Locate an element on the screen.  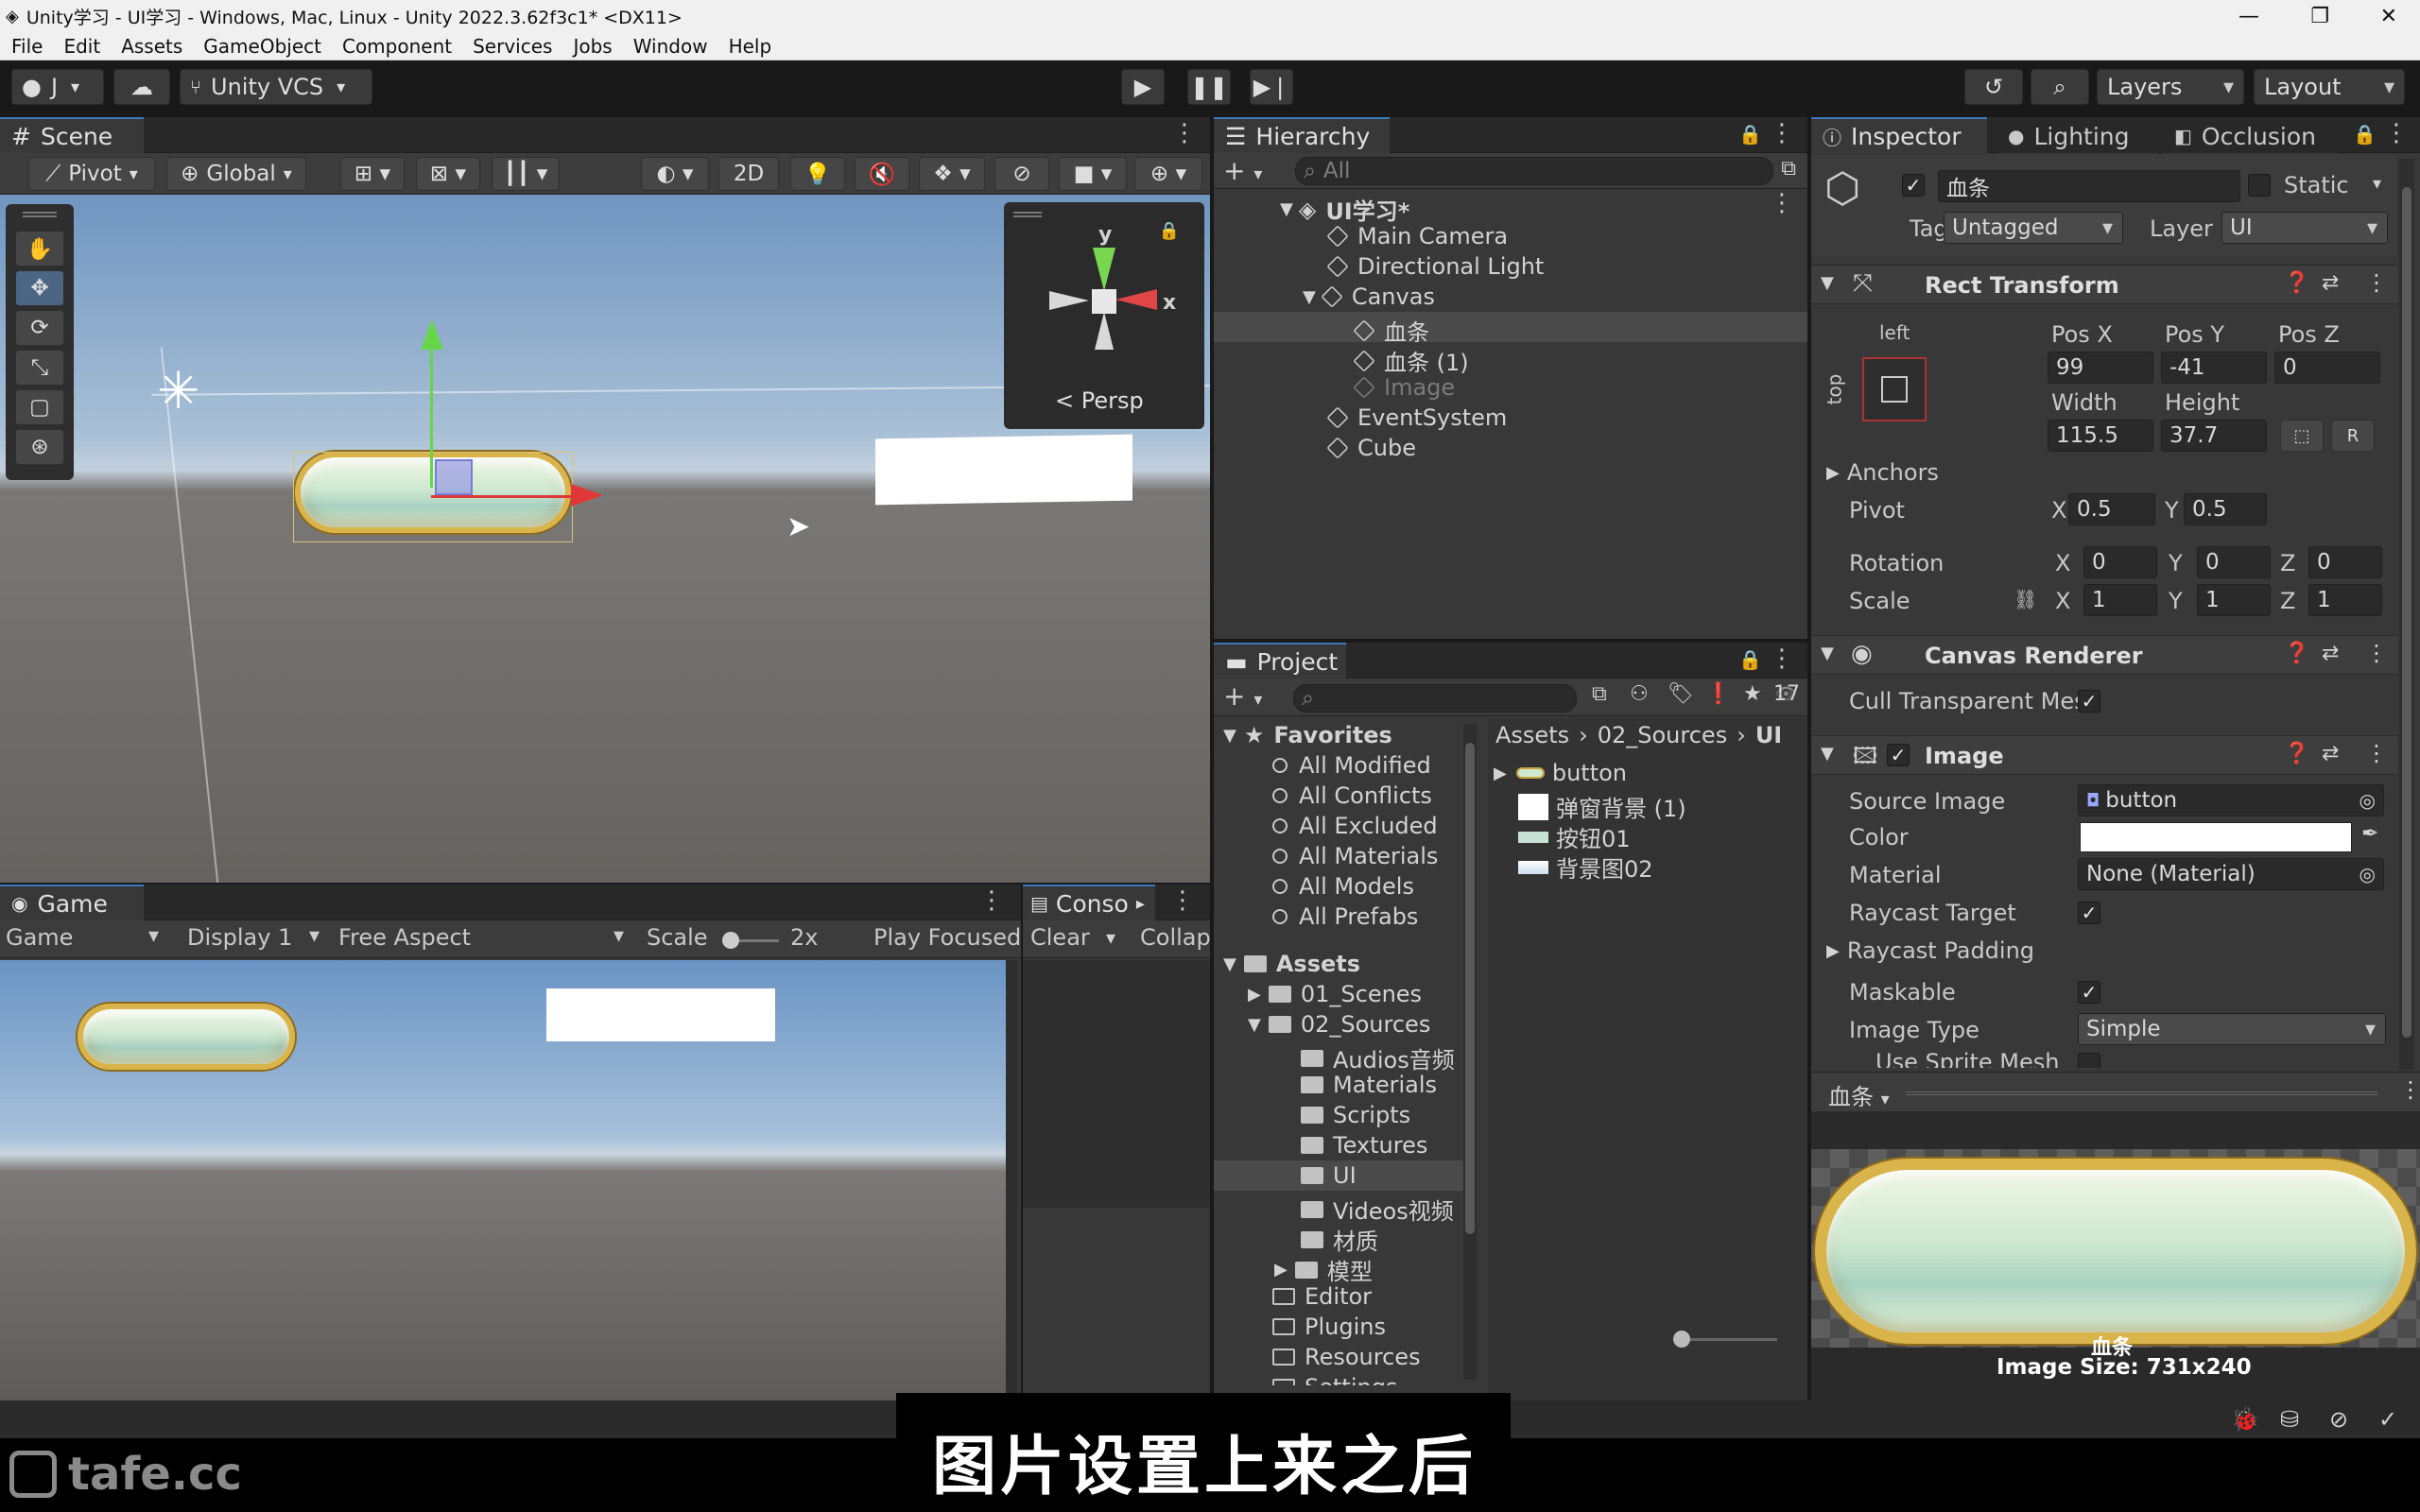
gizmo-x-cone is located at coordinates (1136, 299).